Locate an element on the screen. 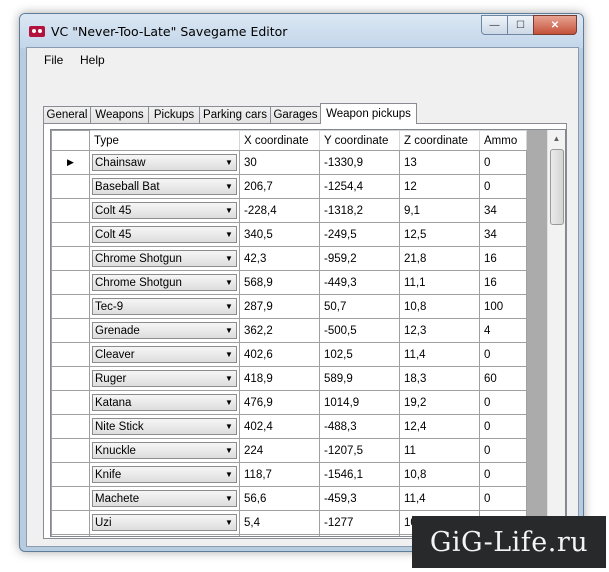 This screenshot has height=572, width=609. z-coordinate-cell: 12,4 is located at coordinates (439, 426).